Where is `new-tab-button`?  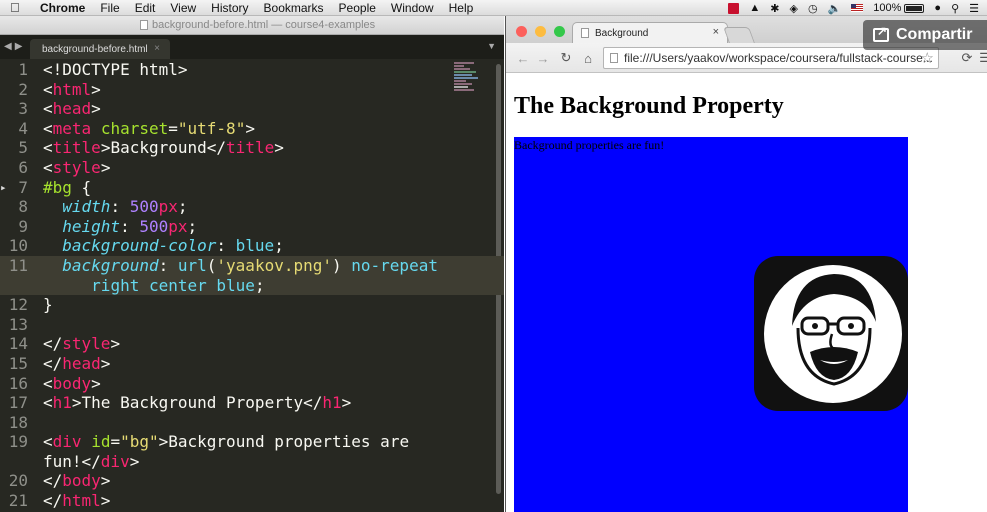
new-tab-button is located at coordinates (739, 35).